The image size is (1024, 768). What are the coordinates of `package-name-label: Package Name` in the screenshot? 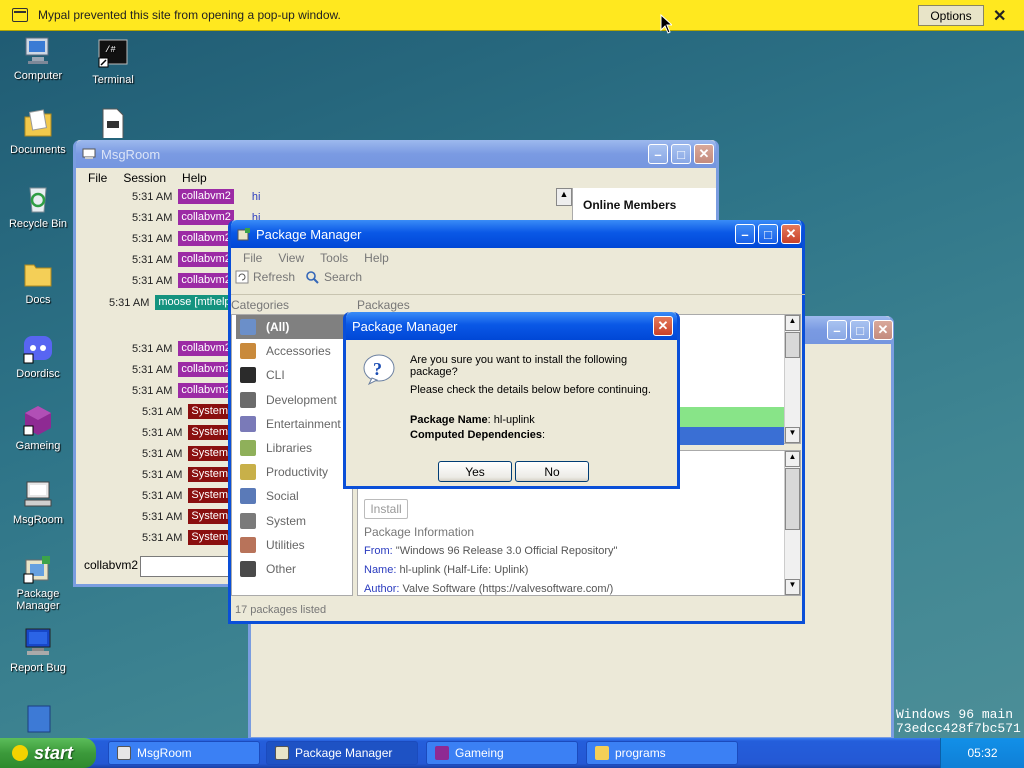 It's located at (449, 420).